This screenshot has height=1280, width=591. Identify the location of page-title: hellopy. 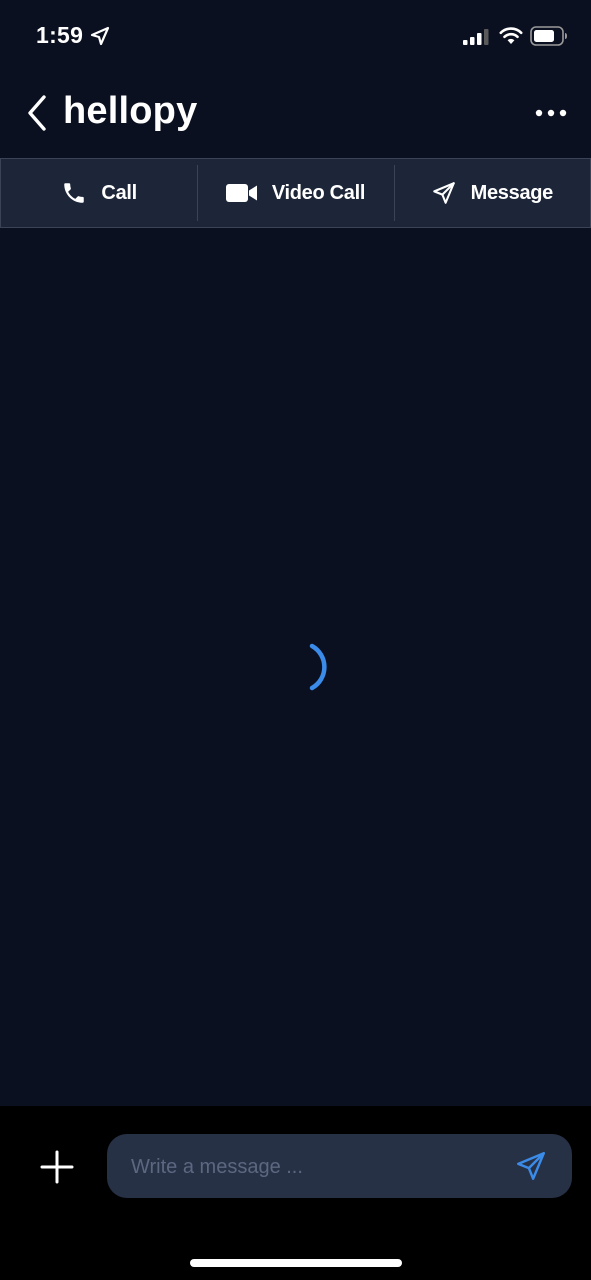
(130, 111).